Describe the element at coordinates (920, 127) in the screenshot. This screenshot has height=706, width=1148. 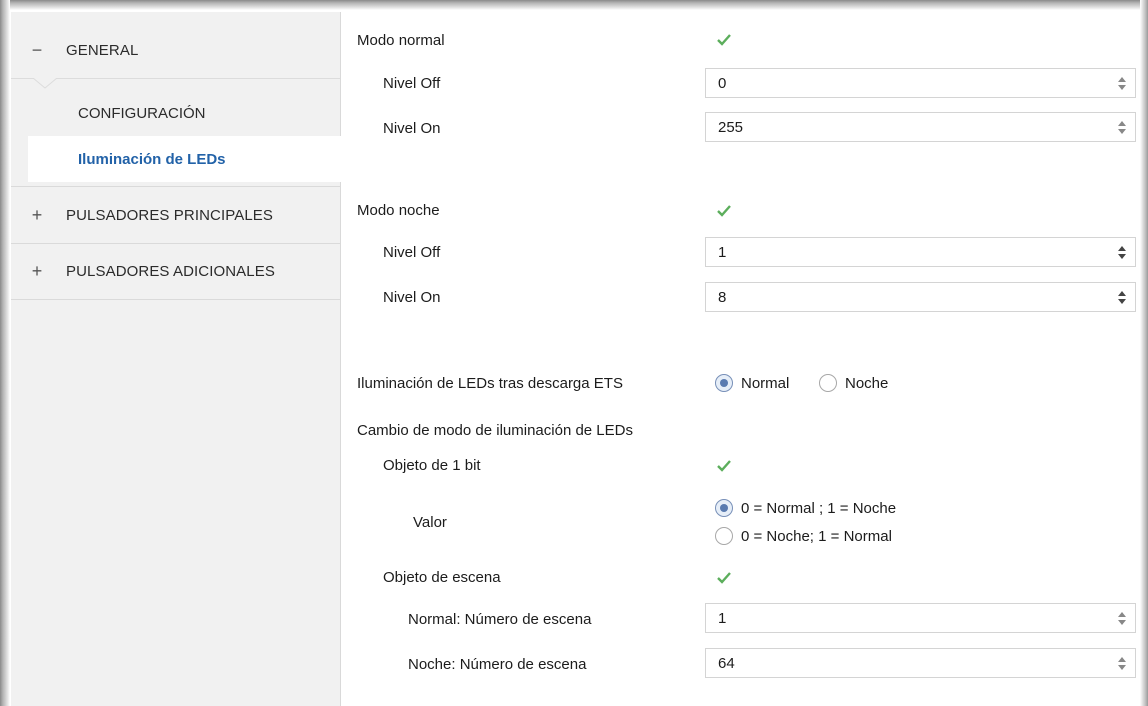
I see `modo-normal-nivel-on-input: 255` at that location.